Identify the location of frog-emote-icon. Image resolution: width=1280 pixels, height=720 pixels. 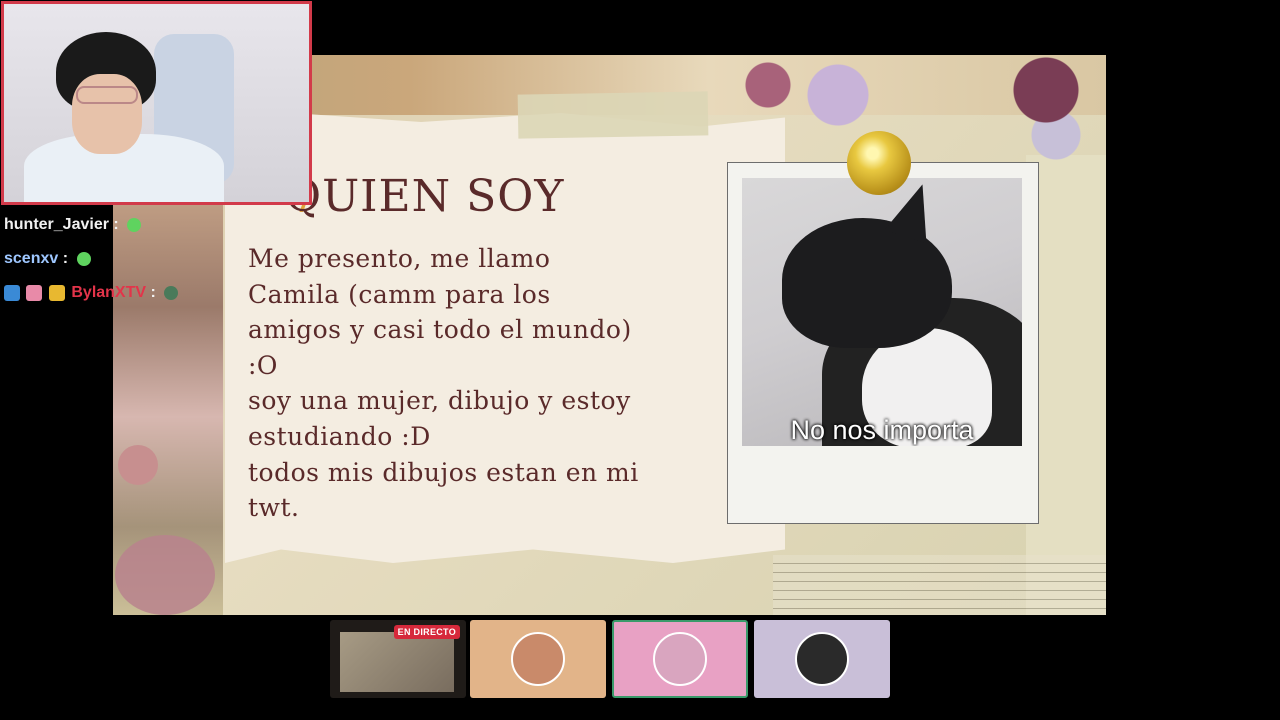
(171, 292).